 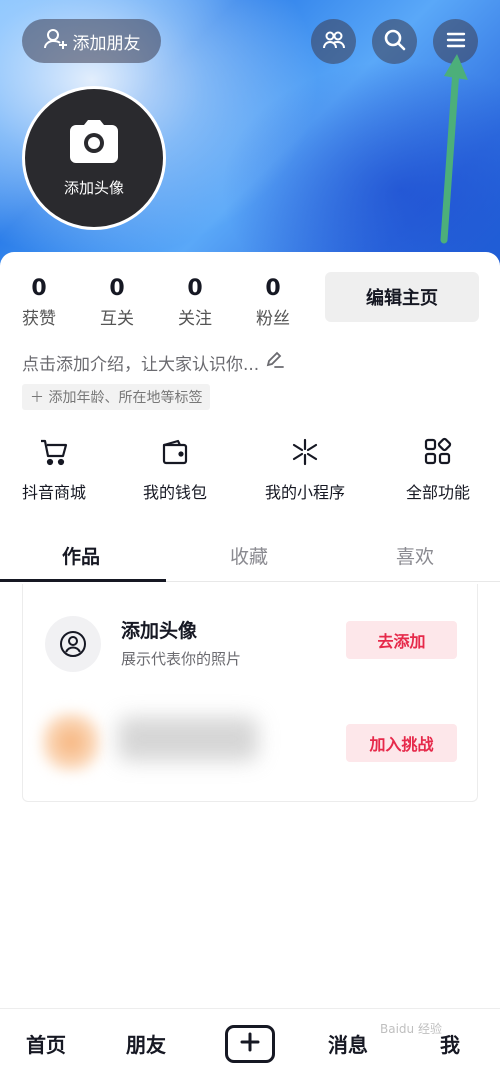 What do you see at coordinates (188, 739) in the screenshot?
I see `blurred-text` at bounding box center [188, 739].